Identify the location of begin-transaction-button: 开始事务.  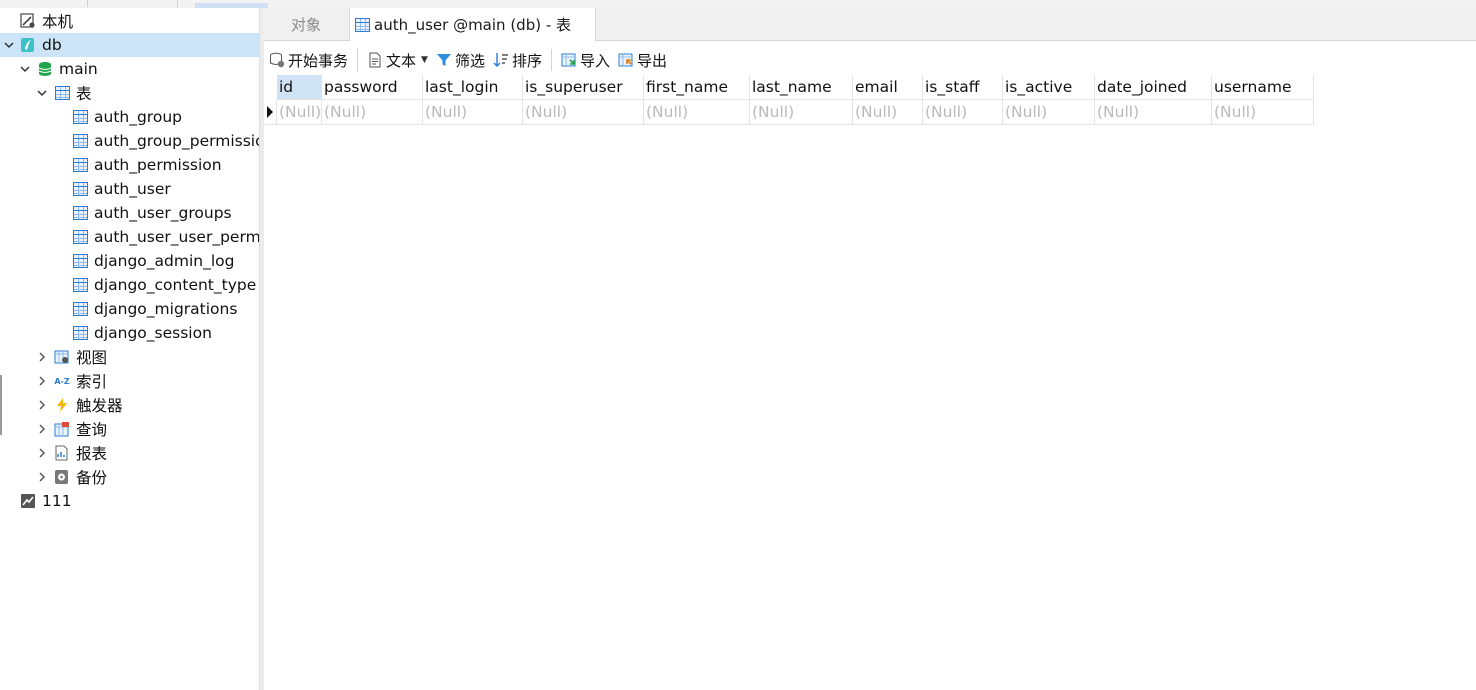
(308, 60).